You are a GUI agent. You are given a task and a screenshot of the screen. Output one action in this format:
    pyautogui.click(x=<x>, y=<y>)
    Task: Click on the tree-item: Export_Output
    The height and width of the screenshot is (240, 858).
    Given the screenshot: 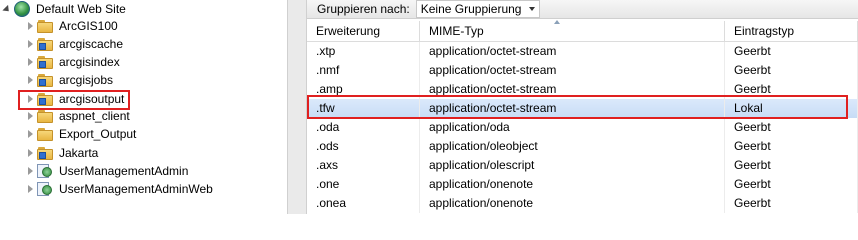 What is the action you would take?
    pyautogui.click(x=81, y=134)
    